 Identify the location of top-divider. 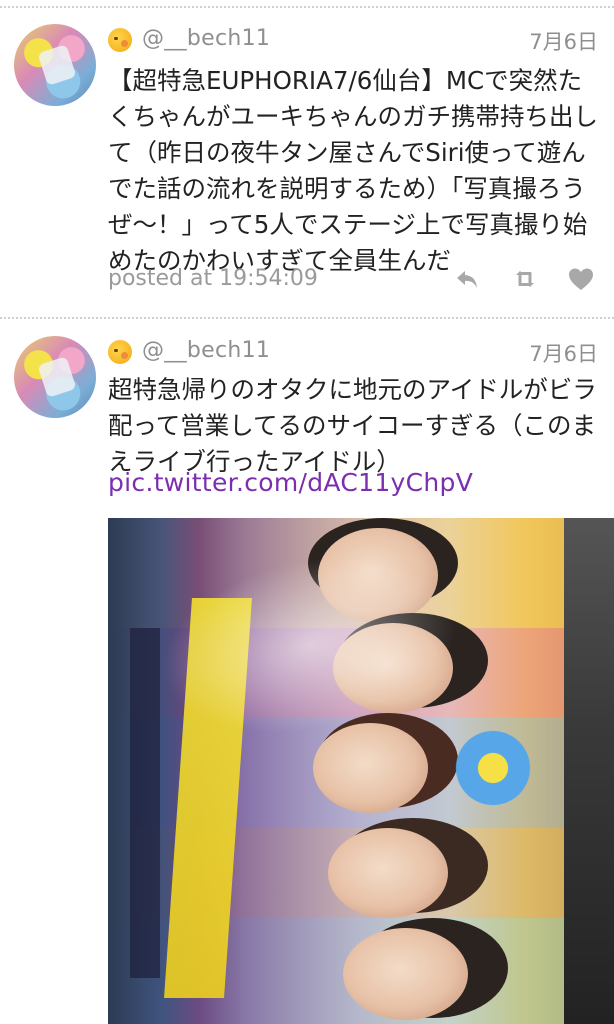
(307, 7).